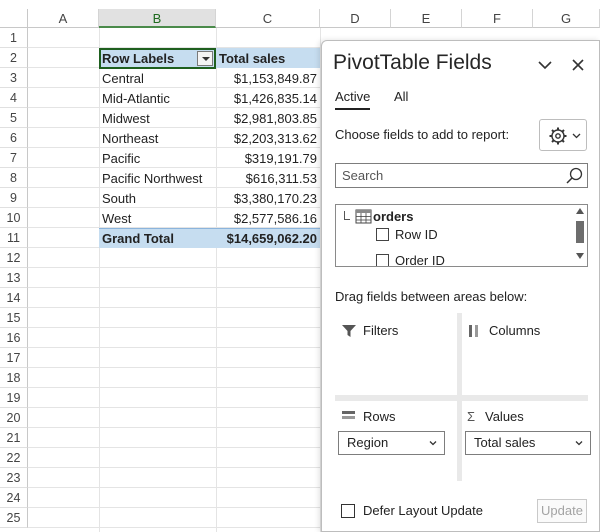  What do you see at coordinates (393, 216) in the screenshot?
I see `table-name-orders: orders` at bounding box center [393, 216].